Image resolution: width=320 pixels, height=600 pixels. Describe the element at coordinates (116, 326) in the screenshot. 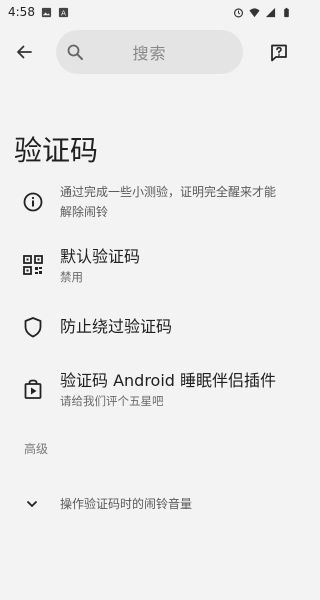

I see `prevent-bypass-title: 防止绕过验证码` at that location.